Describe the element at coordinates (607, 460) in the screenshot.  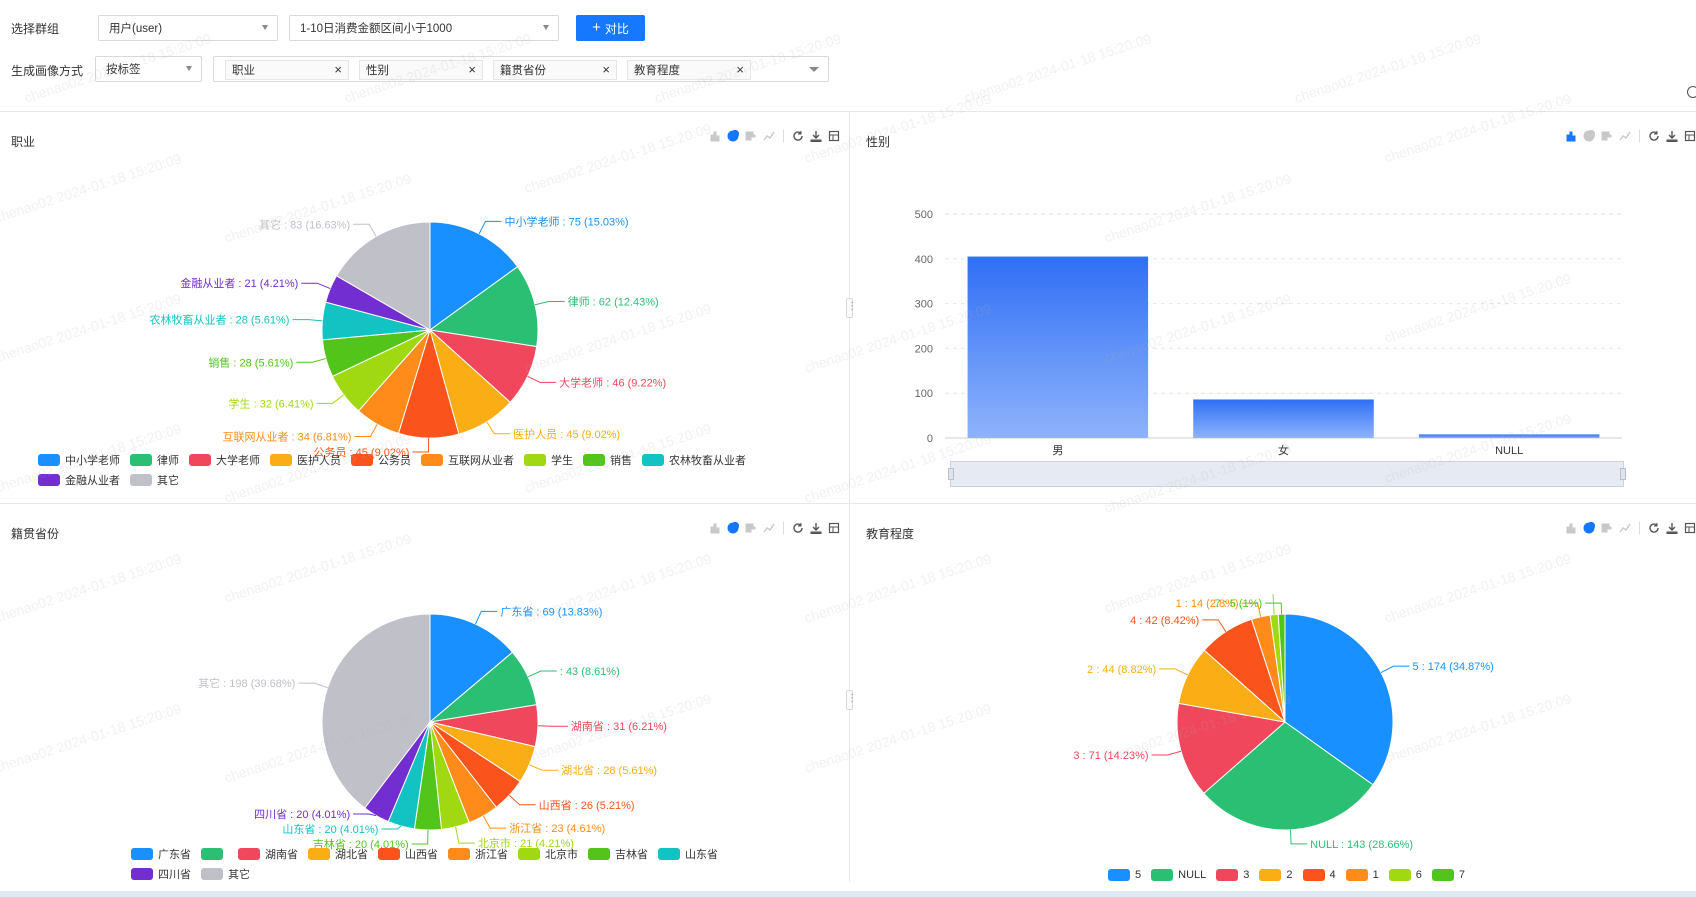
I see `legend-item: 销售` at that location.